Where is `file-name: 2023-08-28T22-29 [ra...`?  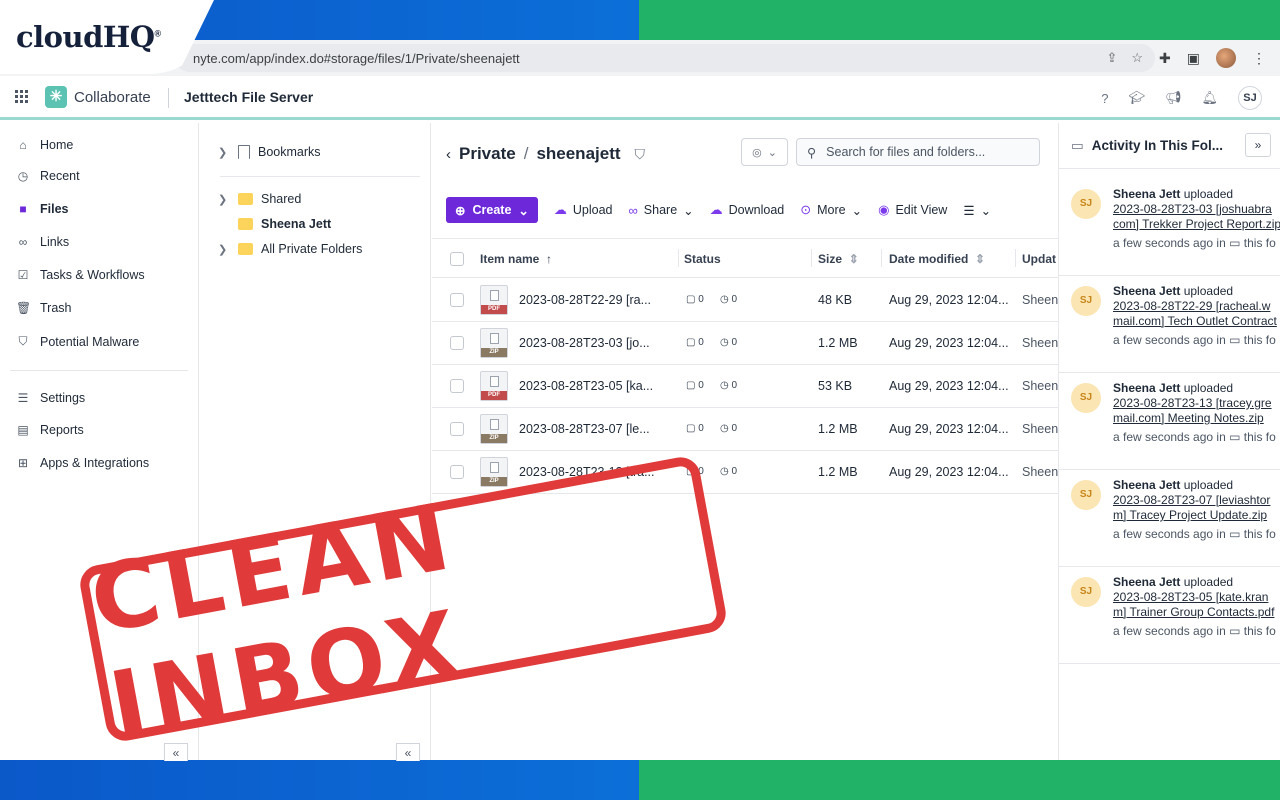 file-name: 2023-08-28T22-29 [ra... is located at coordinates (585, 300).